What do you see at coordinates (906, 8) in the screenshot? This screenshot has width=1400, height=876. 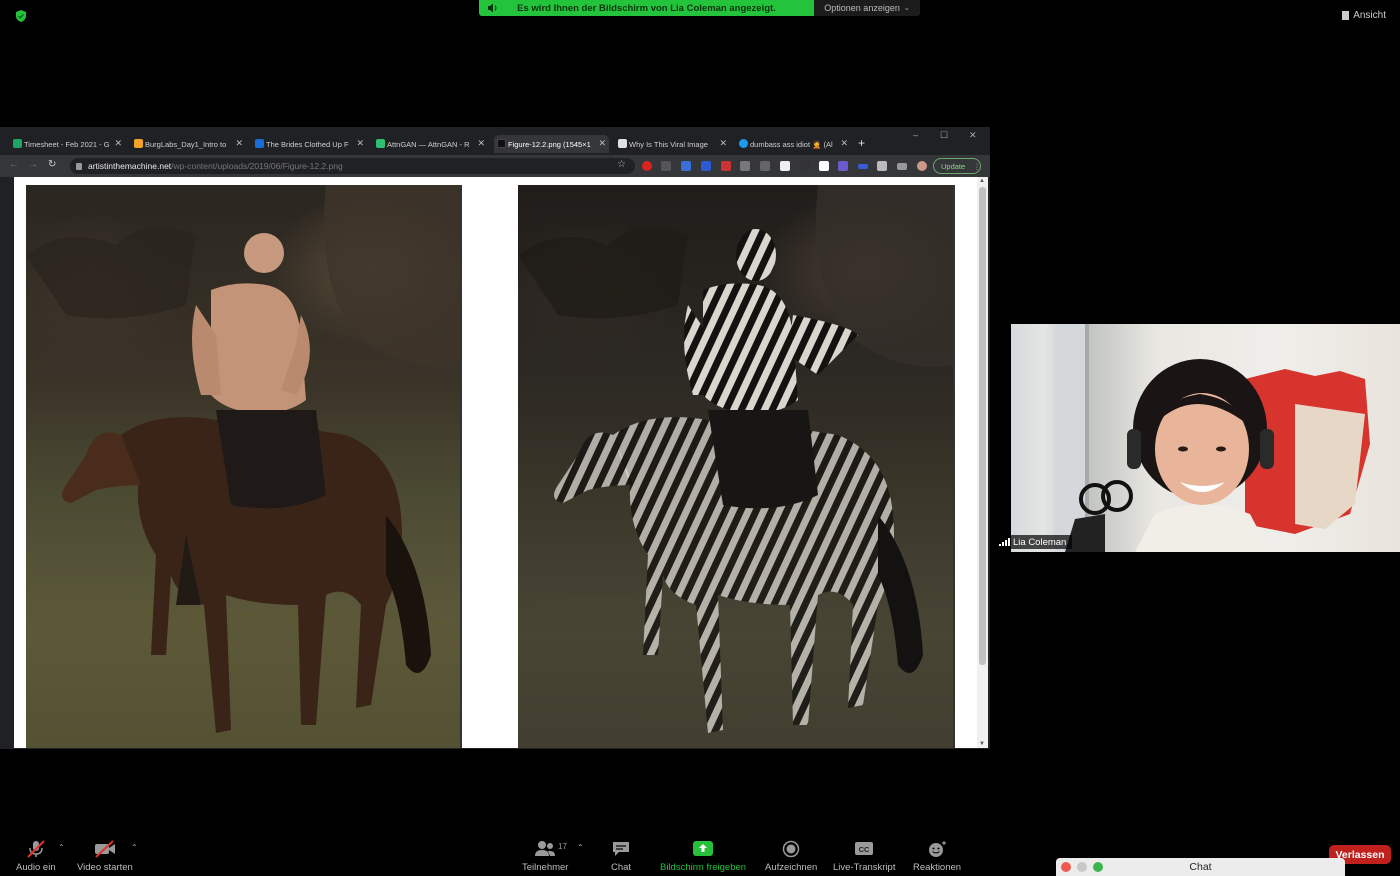 I see `chevron-down-icon: ⌄` at bounding box center [906, 8].